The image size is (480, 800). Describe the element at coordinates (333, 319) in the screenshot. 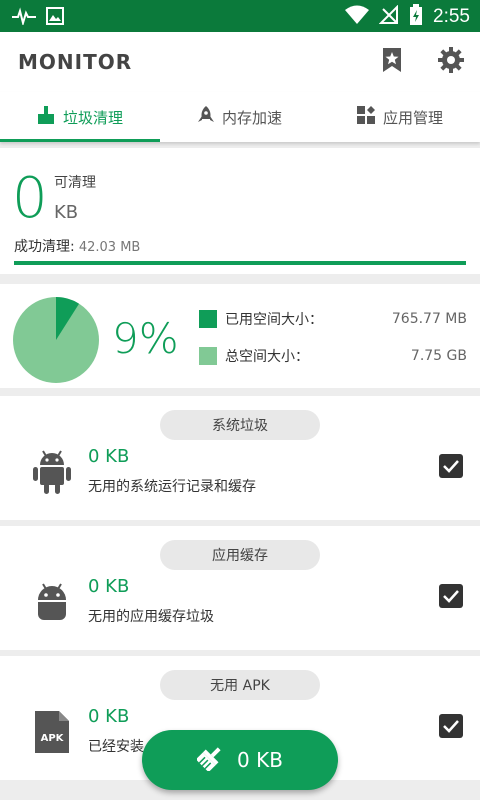

I see `legend-used: 已用空间大小： 765.77 MB` at that location.